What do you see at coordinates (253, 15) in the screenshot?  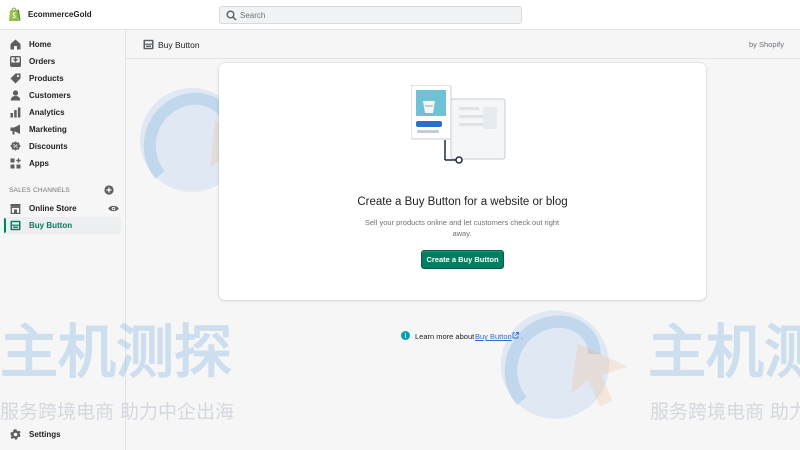 I see `search-placeholder: Search` at bounding box center [253, 15].